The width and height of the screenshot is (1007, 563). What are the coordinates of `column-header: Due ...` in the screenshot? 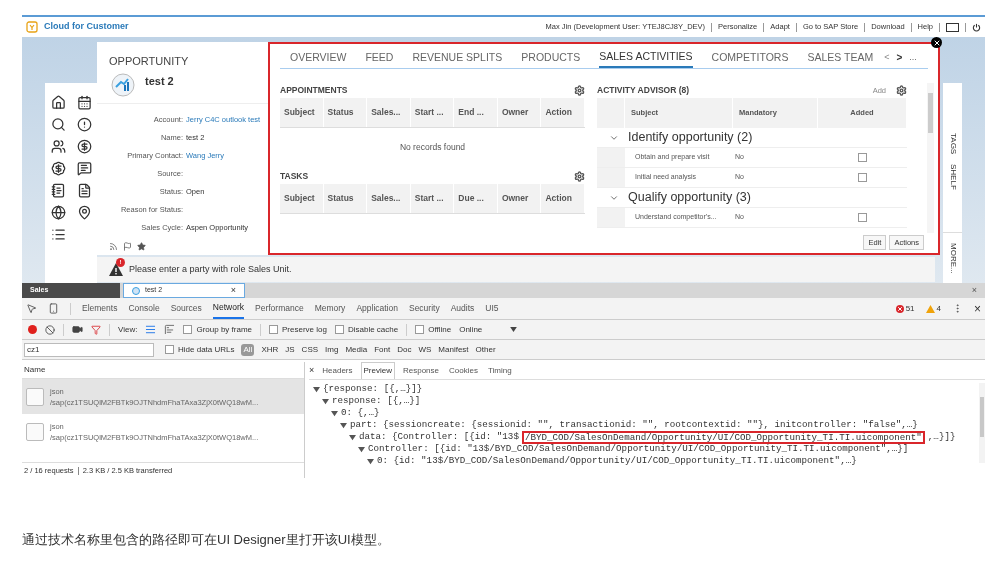 It's located at (476, 198).